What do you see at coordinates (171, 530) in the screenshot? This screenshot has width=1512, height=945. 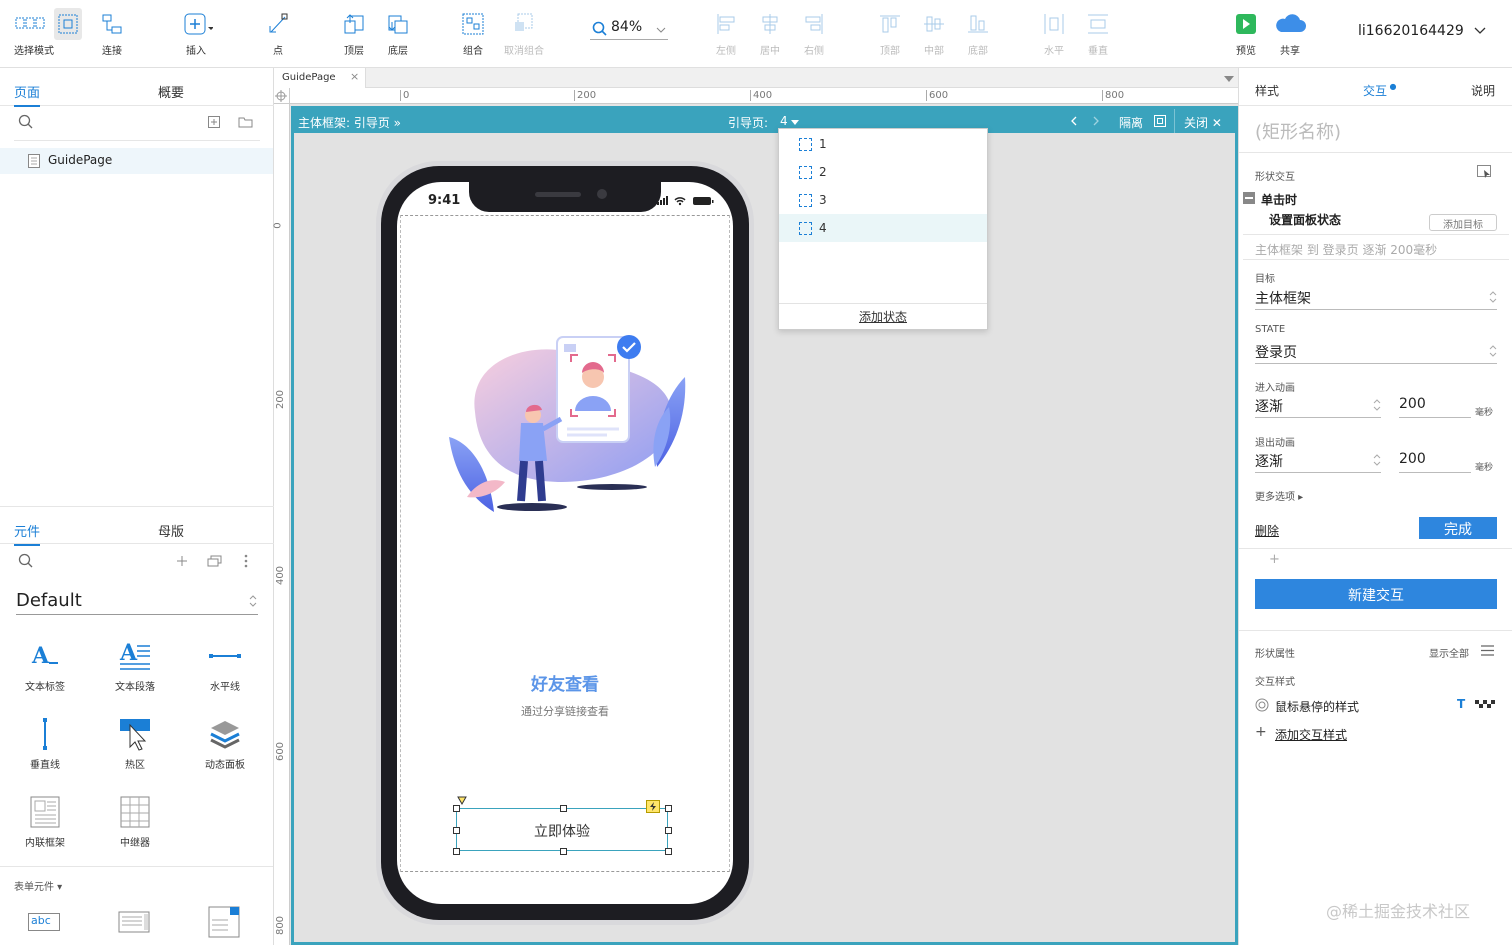 I see `tab-masters: 母版` at bounding box center [171, 530].